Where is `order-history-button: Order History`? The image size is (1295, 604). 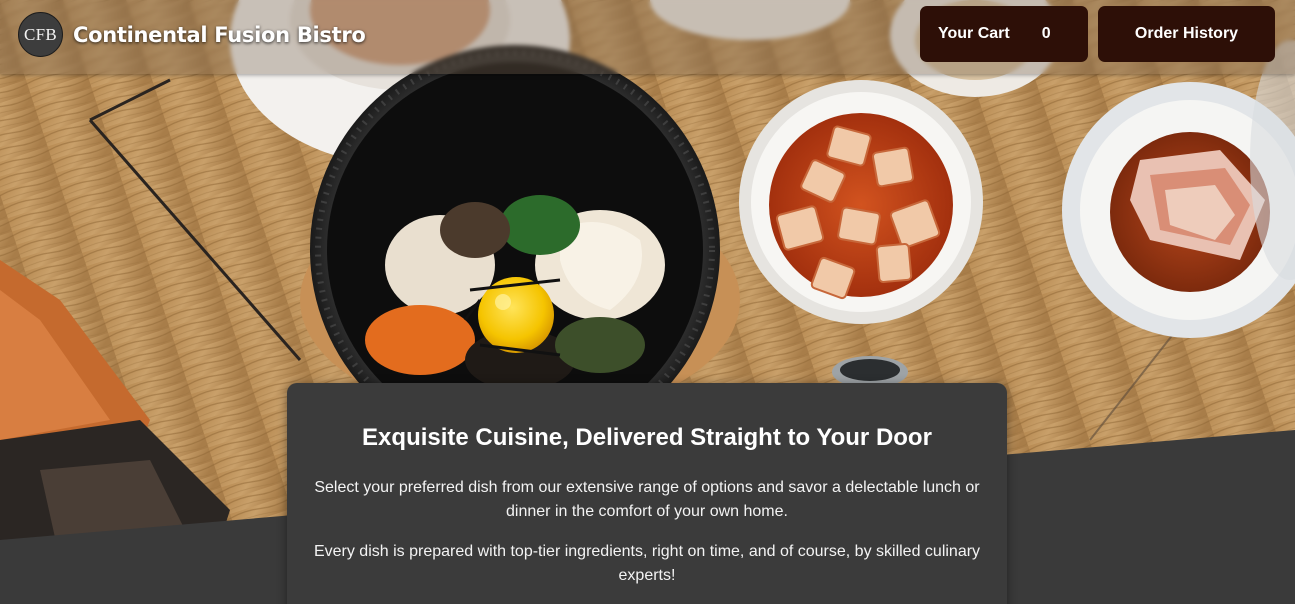
order-history-button: Order History is located at coordinates (1186, 34).